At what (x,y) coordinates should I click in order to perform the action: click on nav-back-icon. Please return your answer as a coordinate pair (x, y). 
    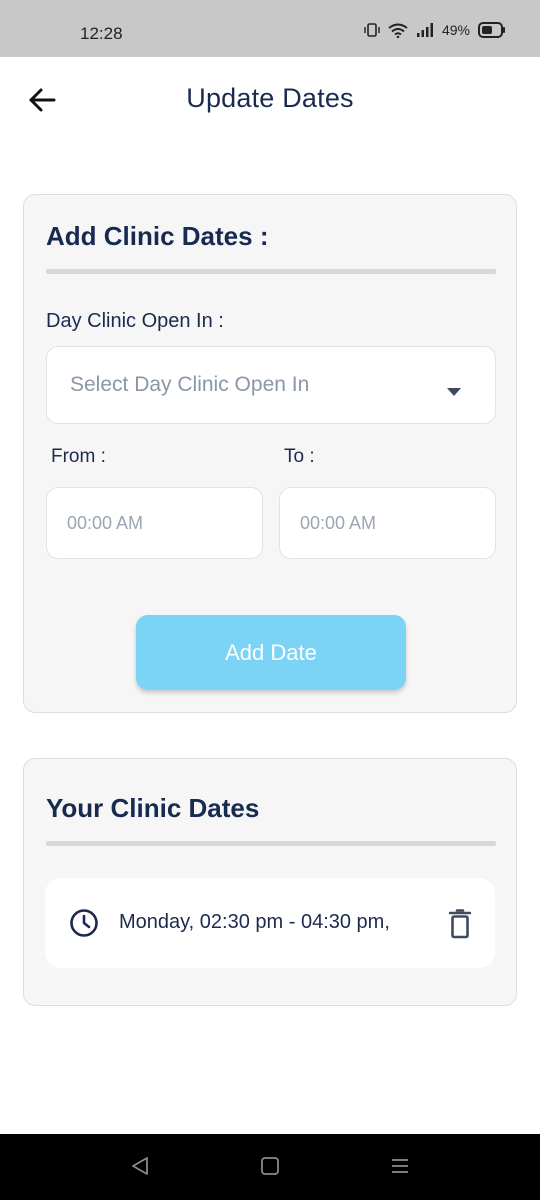
    Looking at the image, I should click on (140, 1168).